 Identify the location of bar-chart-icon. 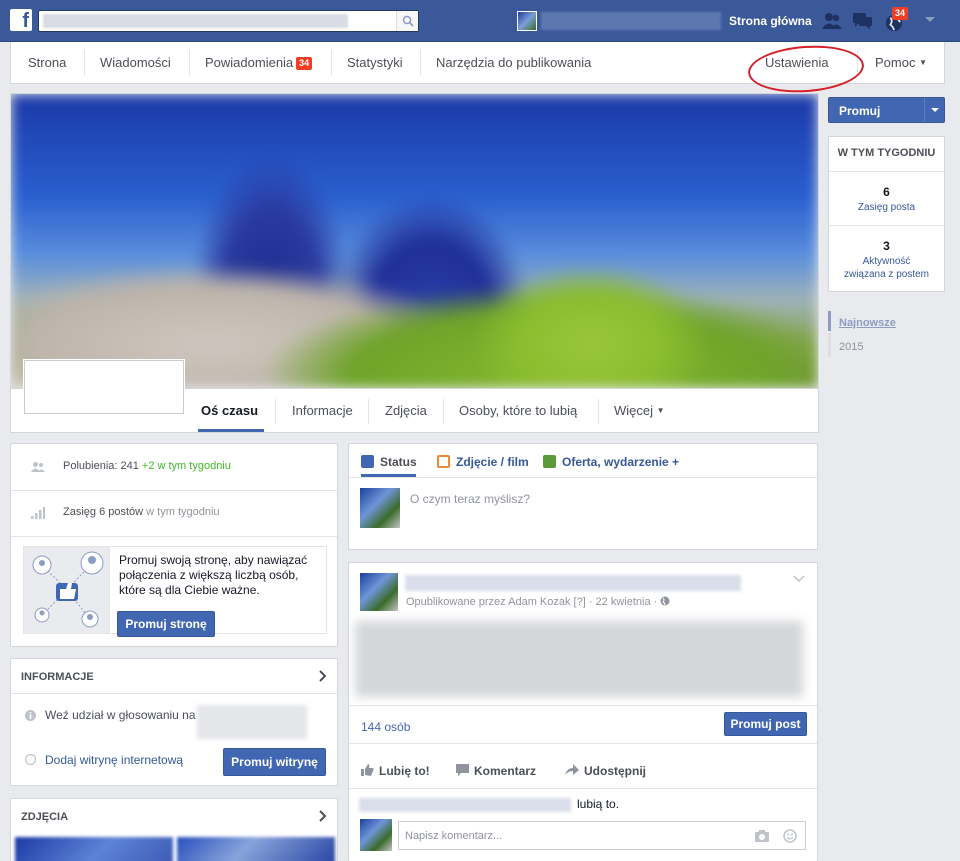
(38, 513).